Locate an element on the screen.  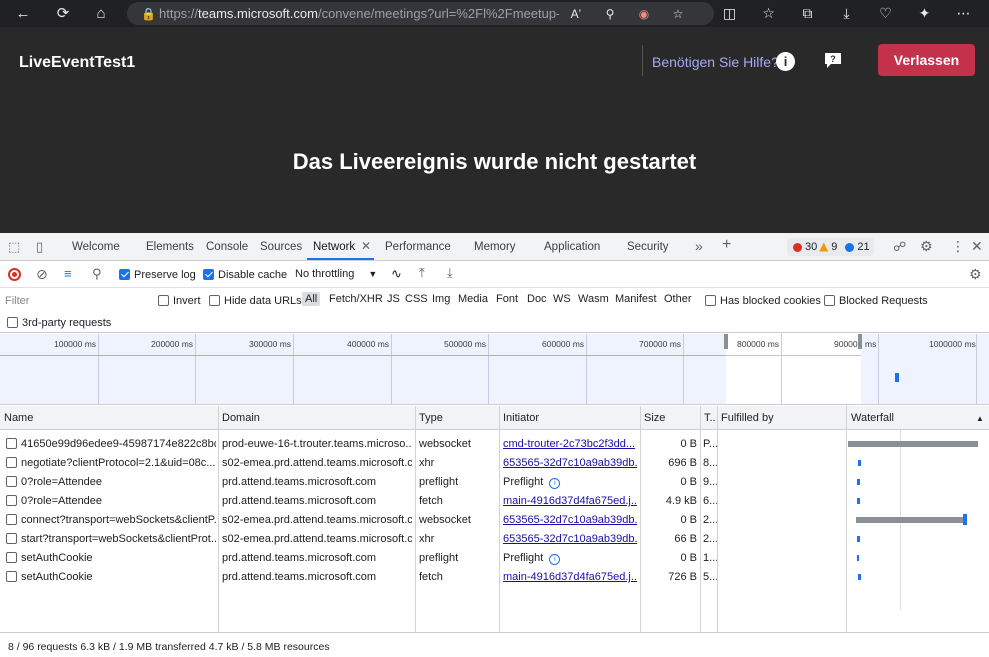
device-toolbar-icon: ▯ is located at coordinates (39, 247).